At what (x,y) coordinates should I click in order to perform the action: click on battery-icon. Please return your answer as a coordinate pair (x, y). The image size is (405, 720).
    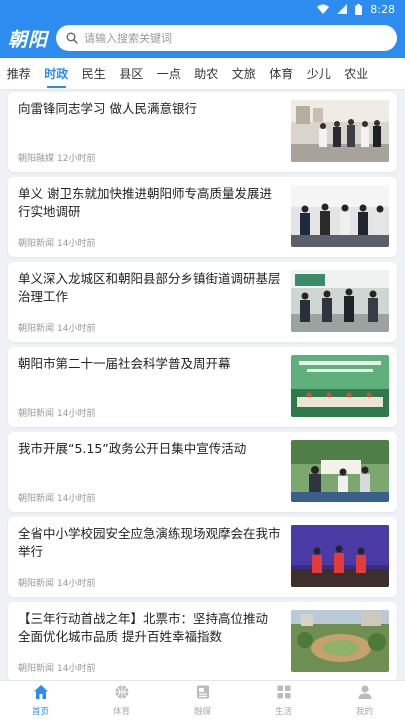
    Looking at the image, I should click on (359, 9).